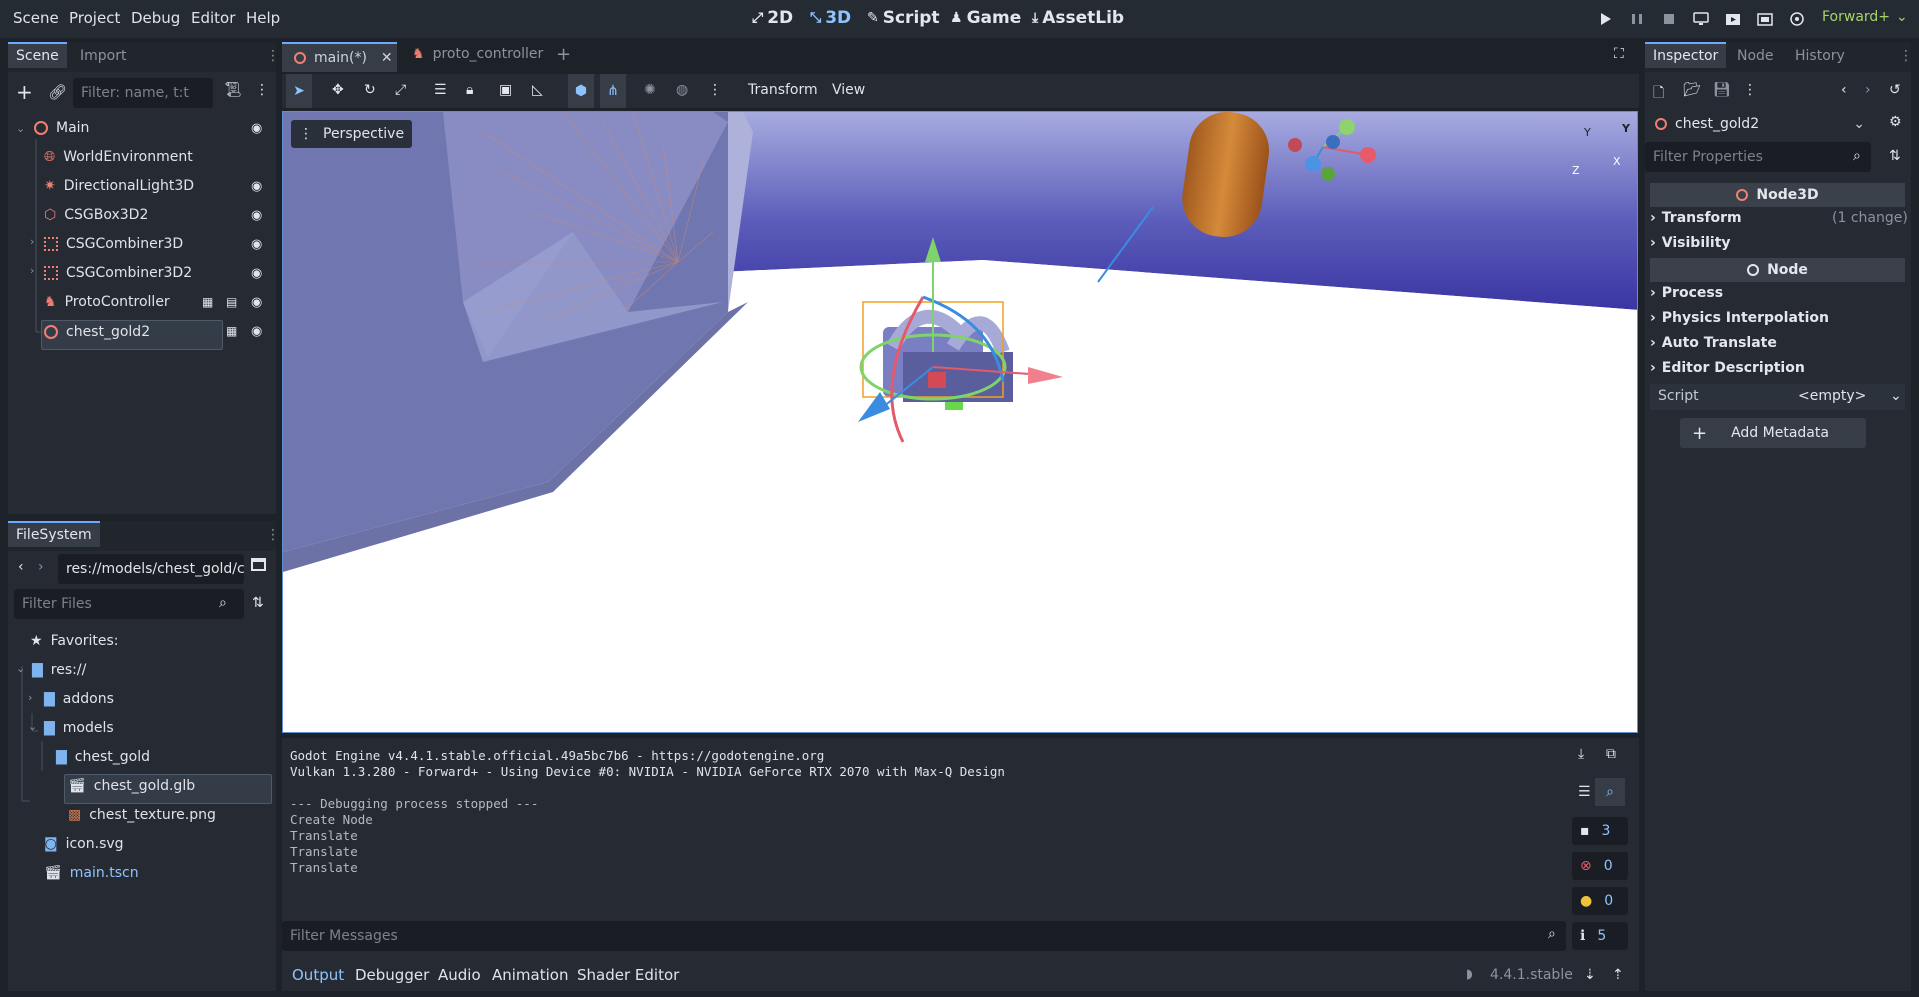 This screenshot has height=997, width=1919. Describe the element at coordinates (1755, 56) in the screenshot. I see `tab-node: Node` at that location.